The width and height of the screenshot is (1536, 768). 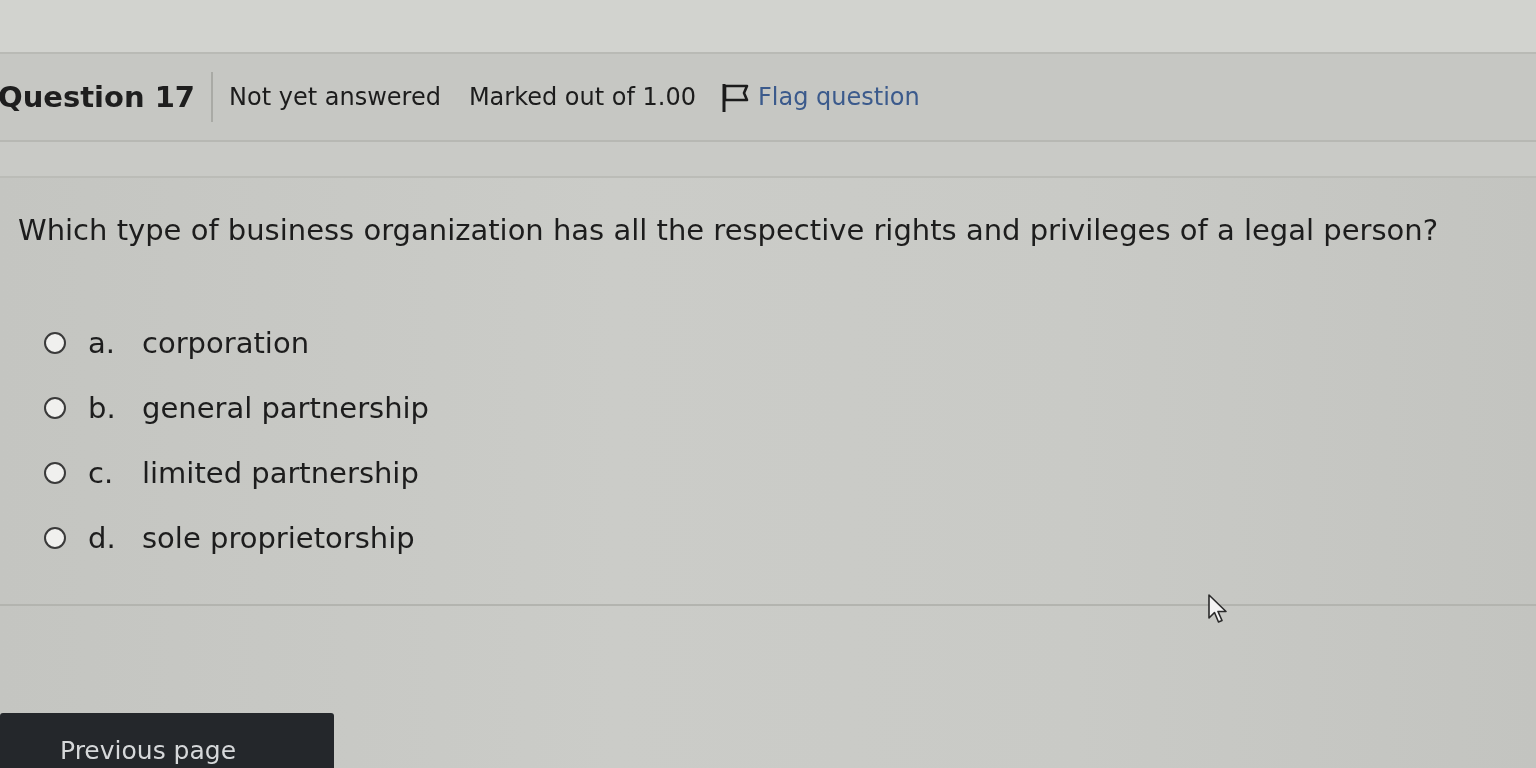 I want to click on previous-page-button: Previous page, so click(x=167, y=740).